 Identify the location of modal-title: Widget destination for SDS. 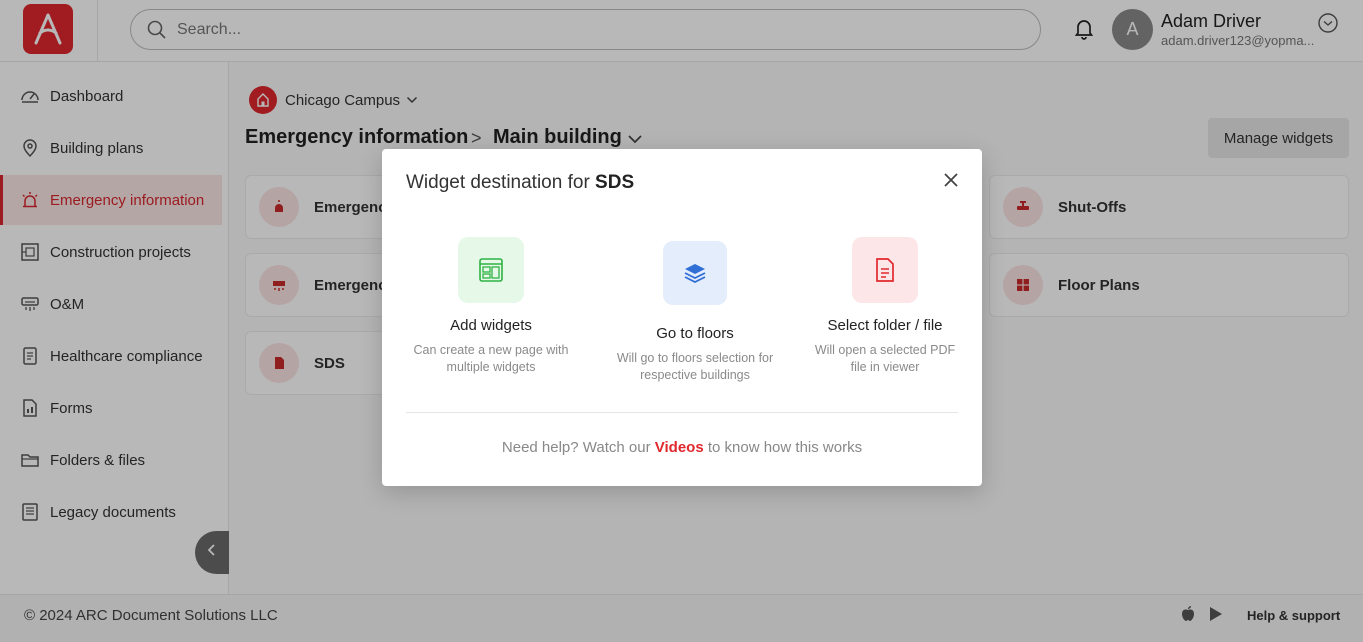
(520, 183).